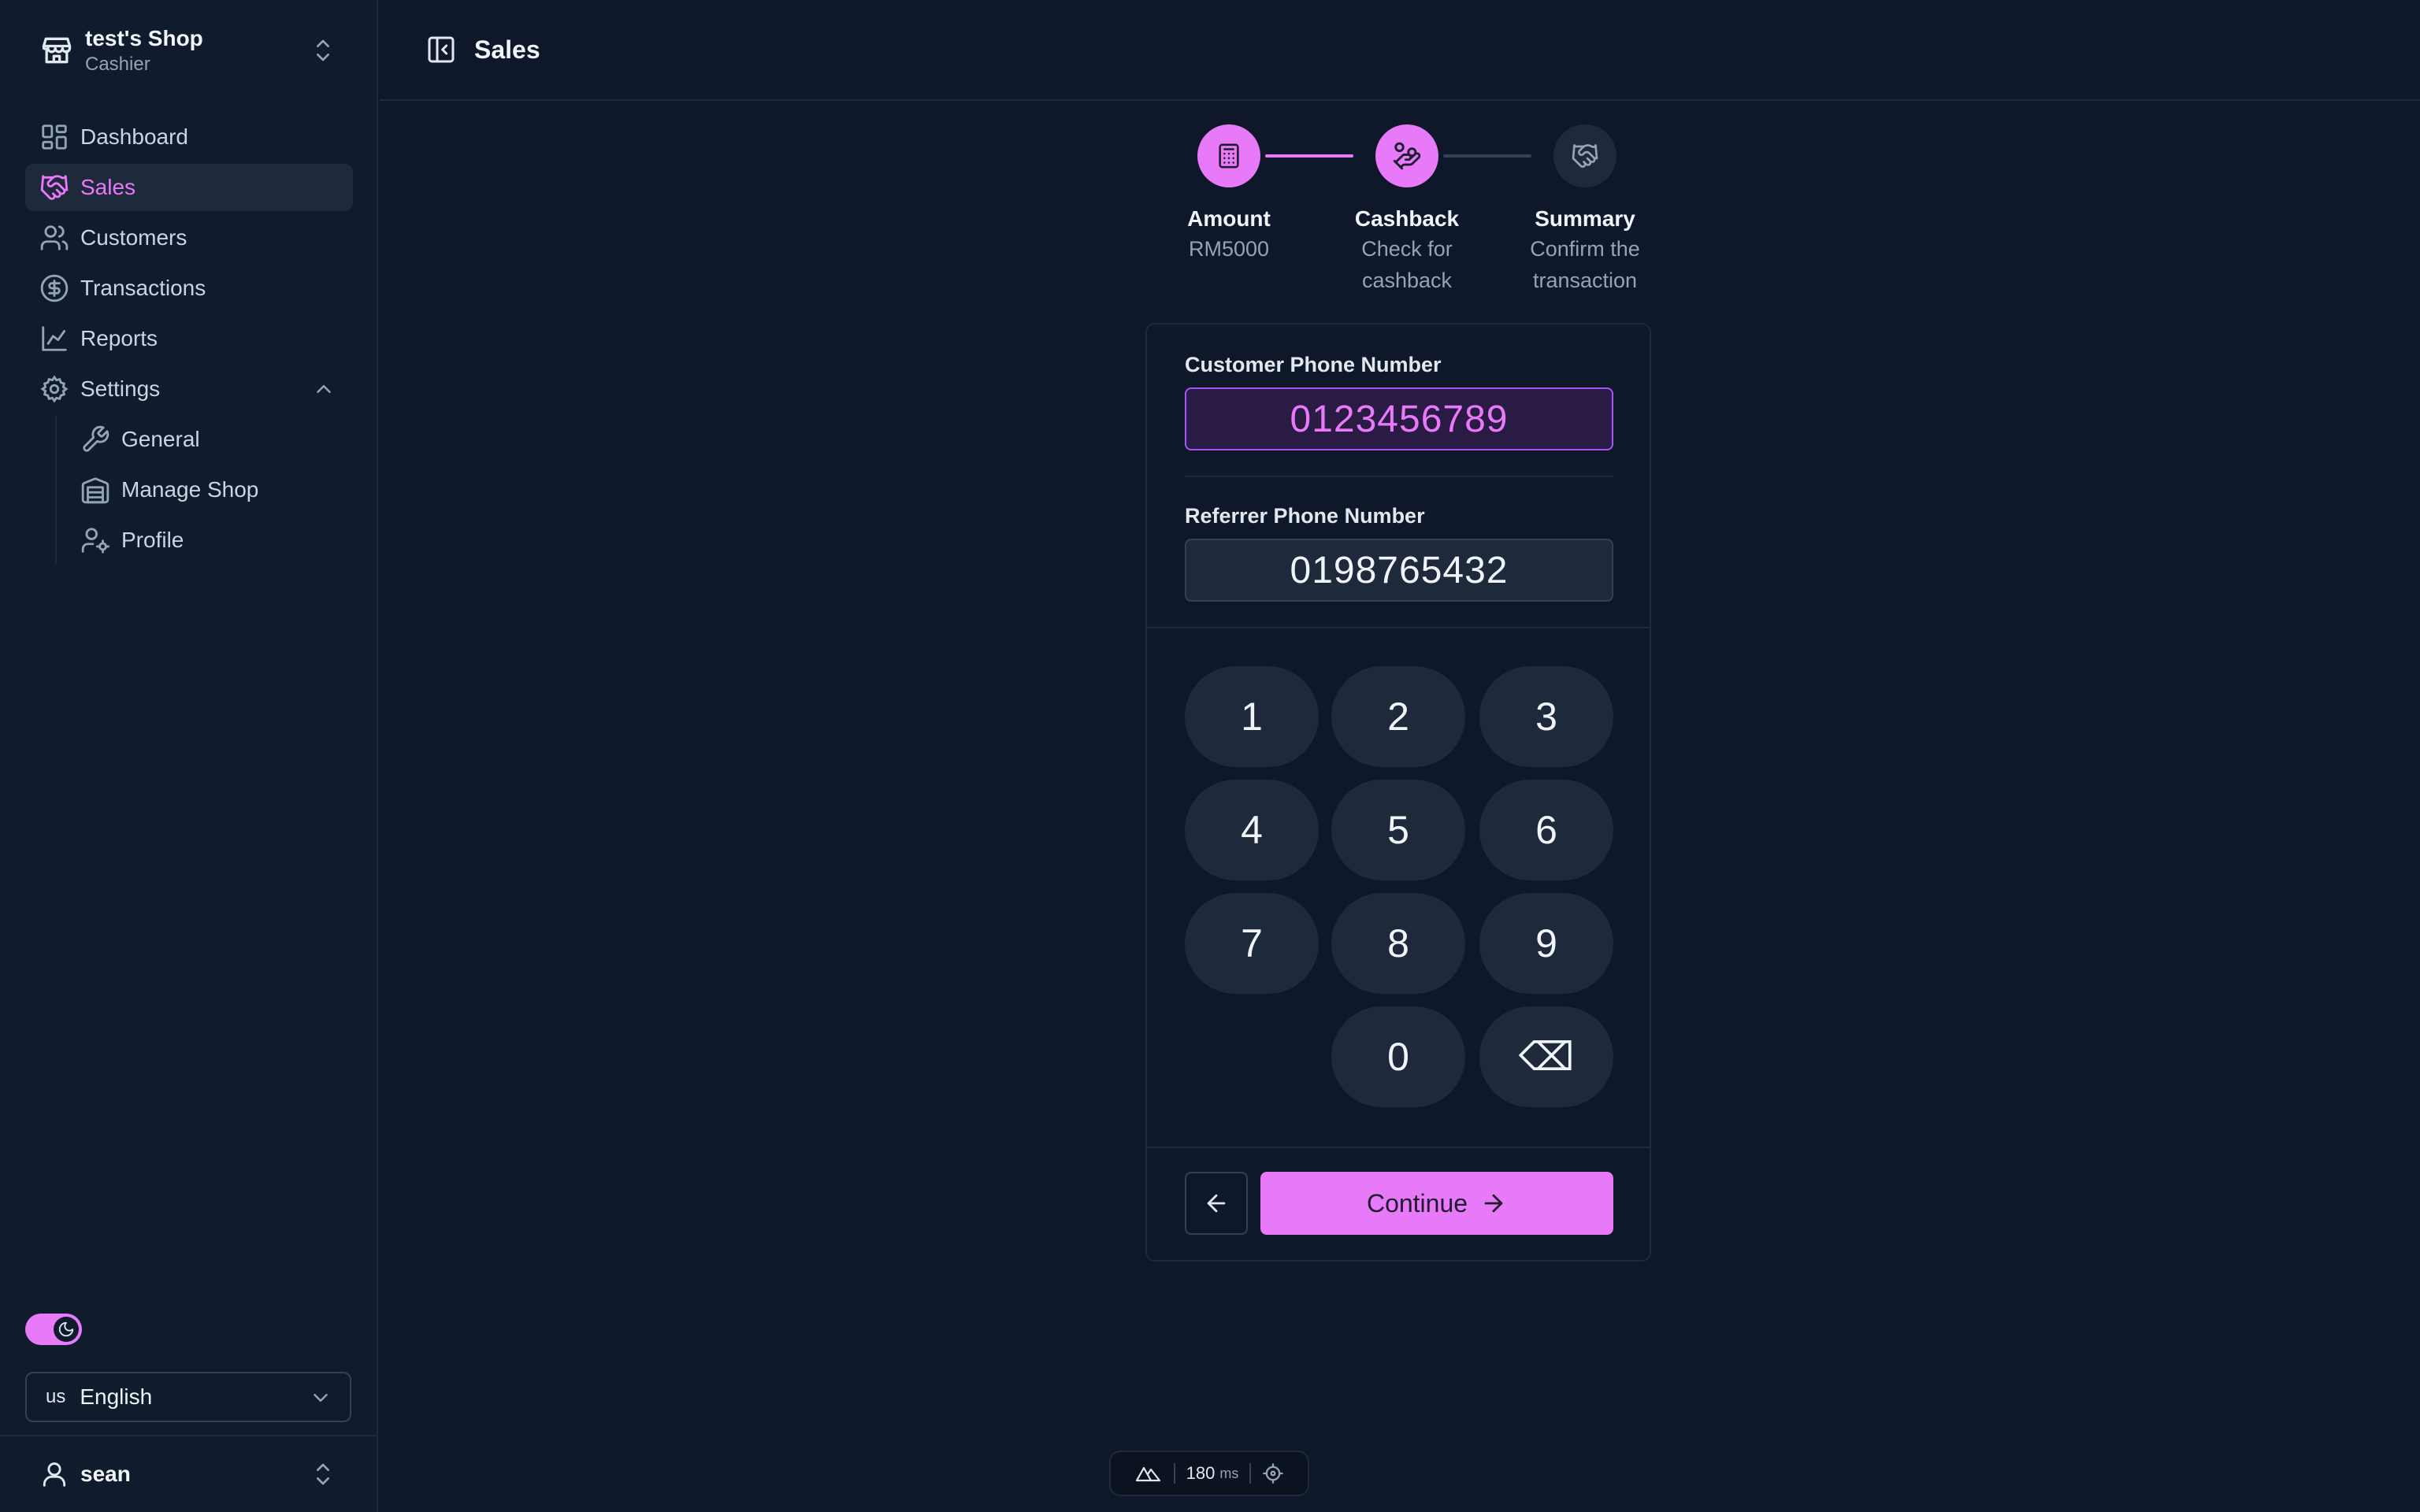  I want to click on step-title: Summary, so click(1585, 218).